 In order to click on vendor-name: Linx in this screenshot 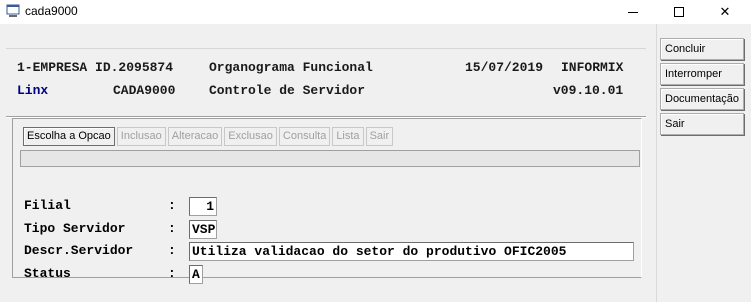, I will do `click(33, 90)`.